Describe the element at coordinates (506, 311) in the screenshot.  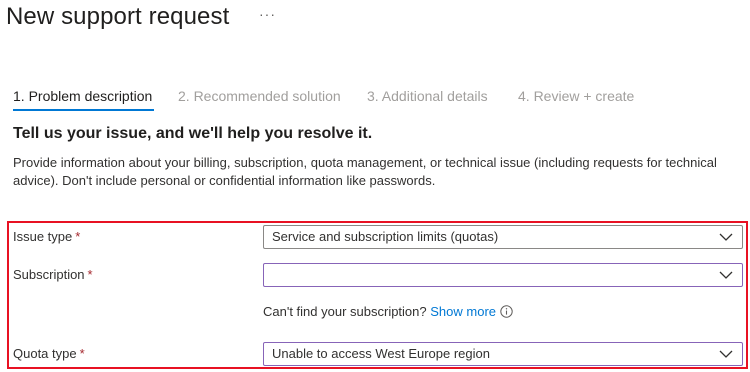
I see `info-icon` at that location.